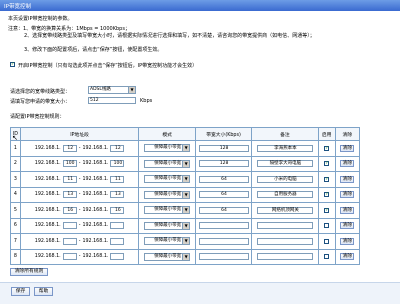 The image size is (400, 304). I want to click on row-id: 2, so click(15, 163).